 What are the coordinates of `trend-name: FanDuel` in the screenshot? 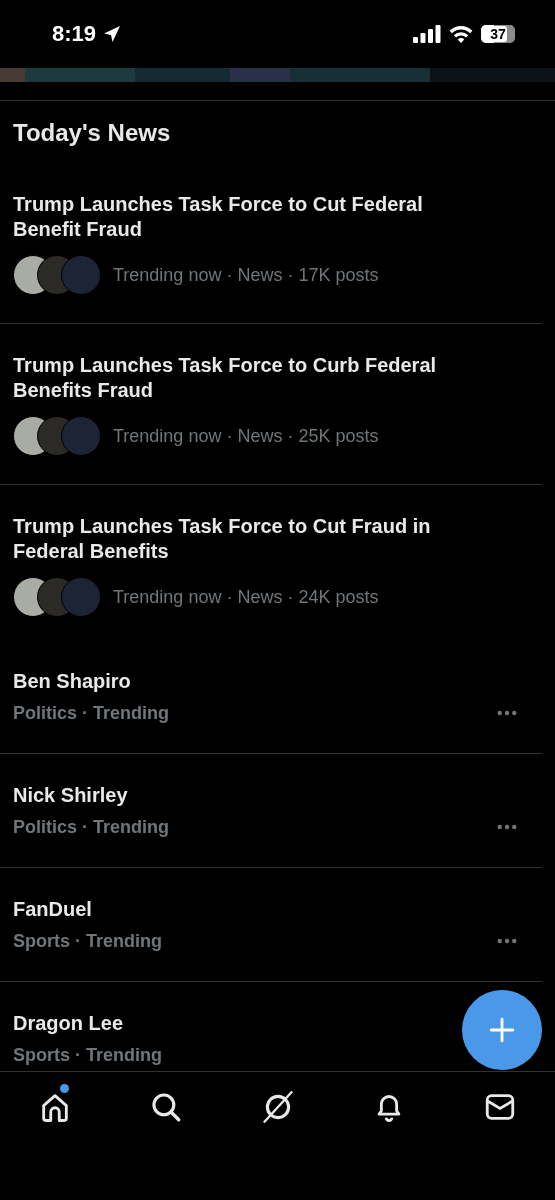 It's located at (87, 909).